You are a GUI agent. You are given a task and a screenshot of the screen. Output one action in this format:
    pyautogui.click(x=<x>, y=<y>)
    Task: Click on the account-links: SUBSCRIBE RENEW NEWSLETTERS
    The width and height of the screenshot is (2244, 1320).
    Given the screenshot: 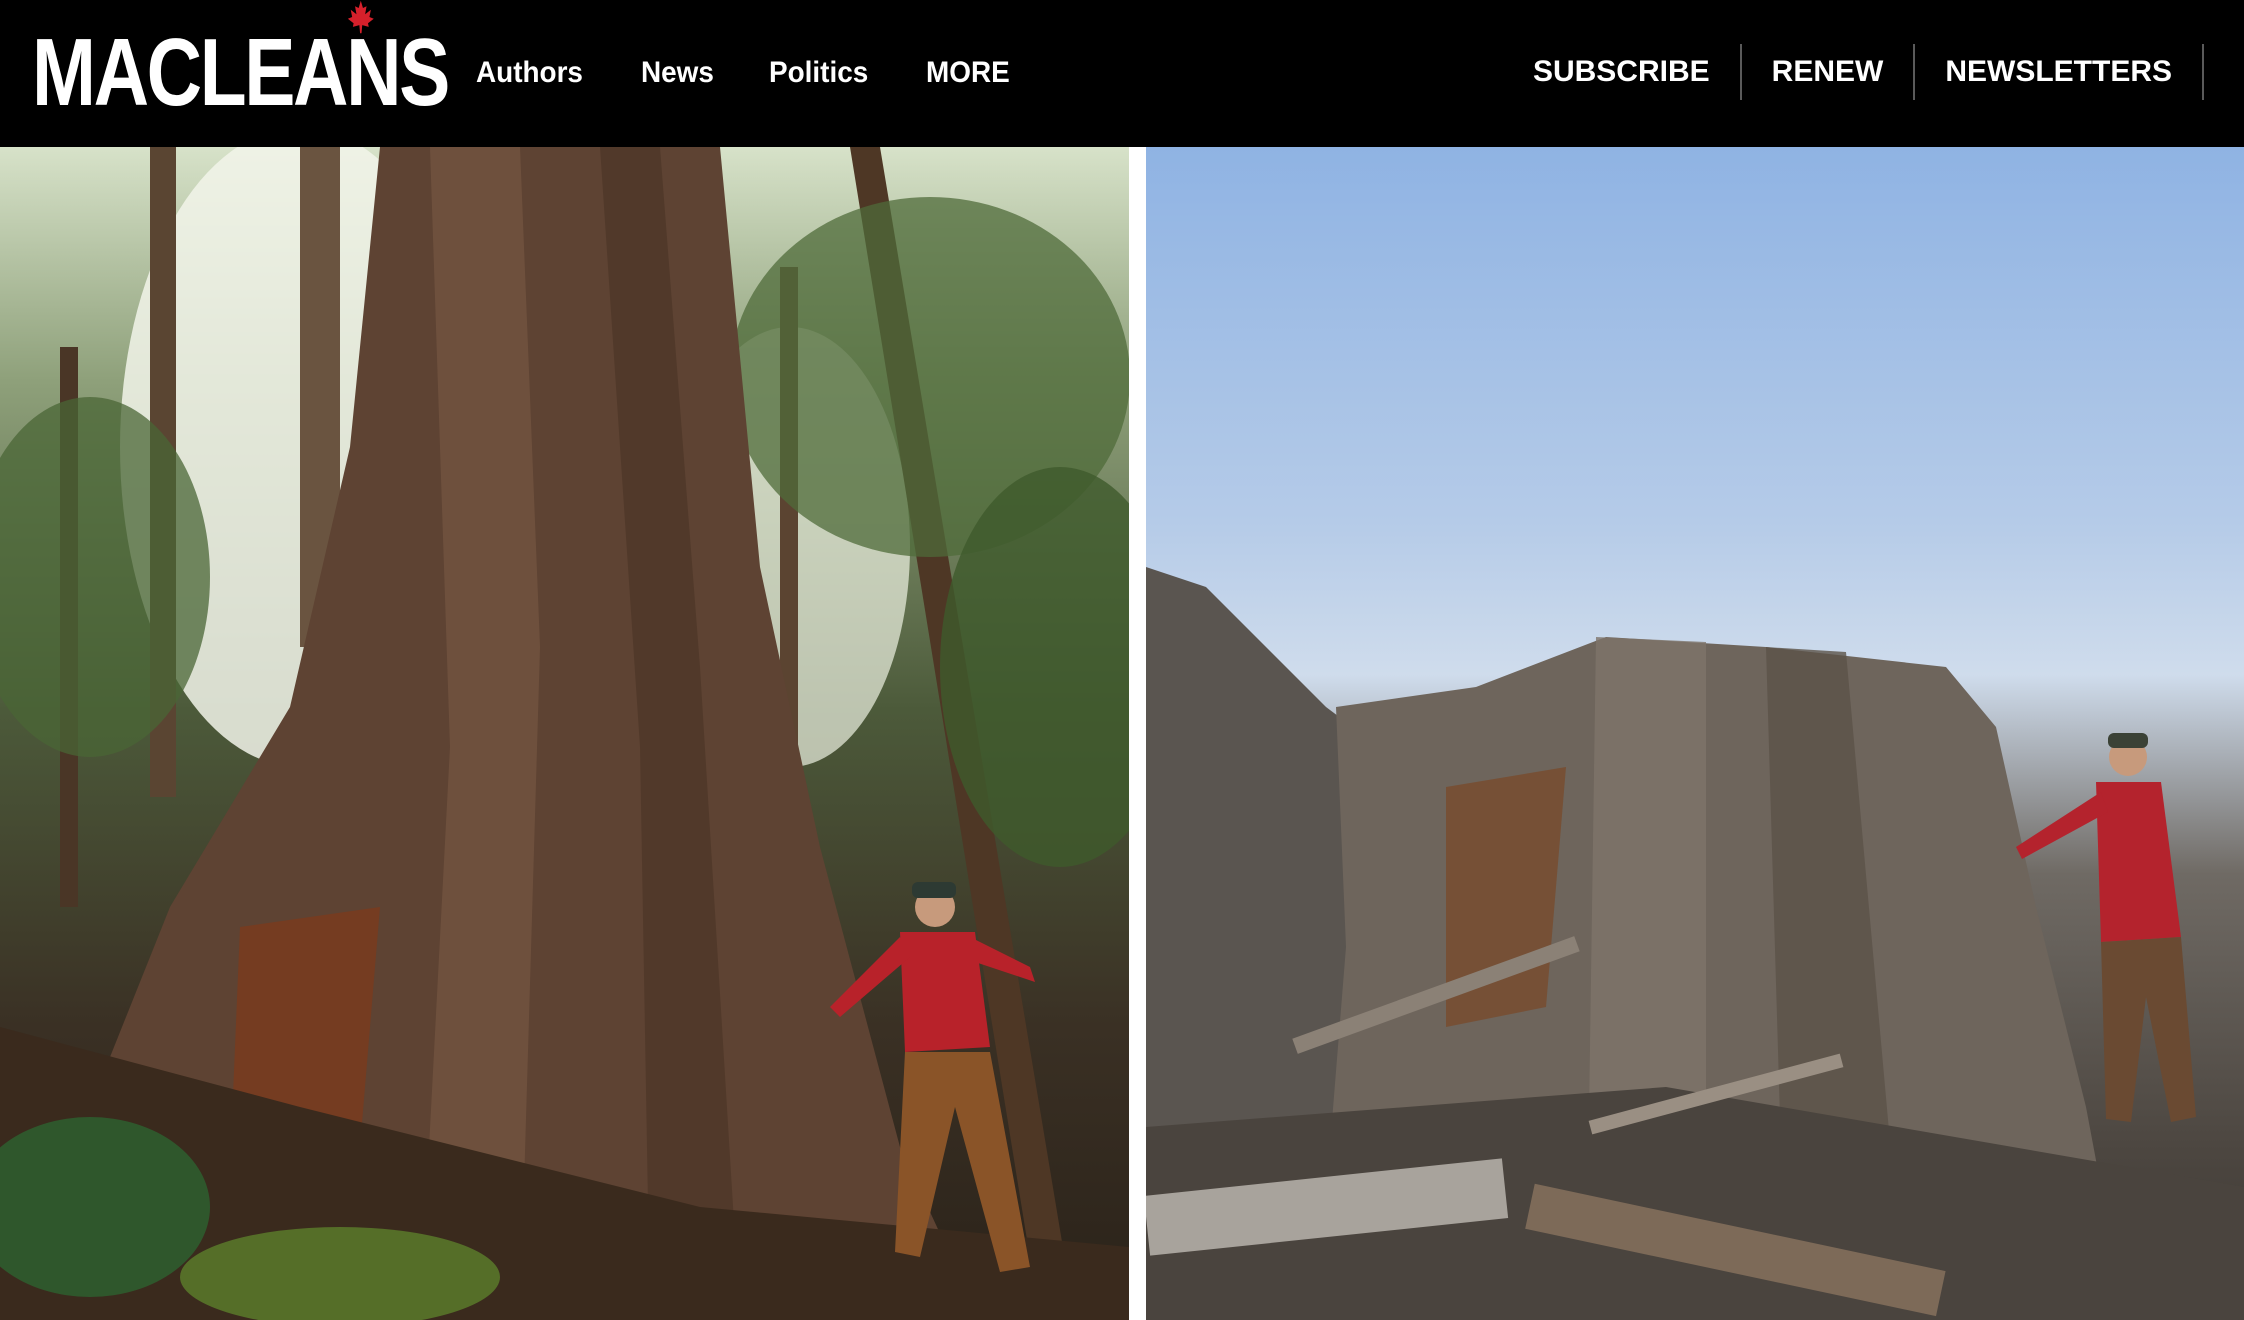 What is the action you would take?
    pyautogui.click(x=1868, y=72)
    